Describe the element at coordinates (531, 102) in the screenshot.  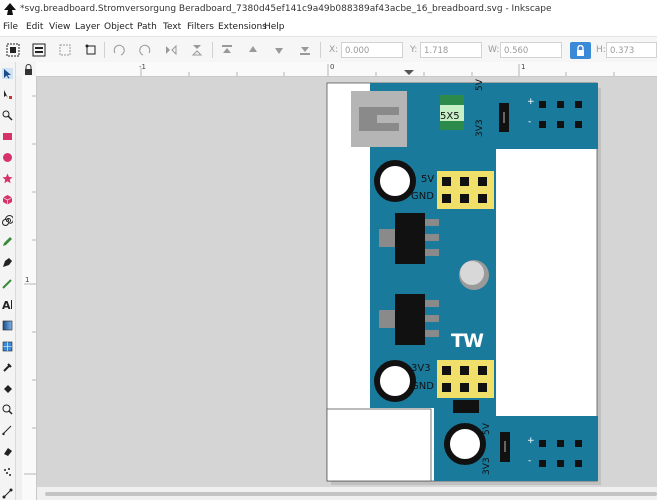
I see `label-plus: +` at that location.